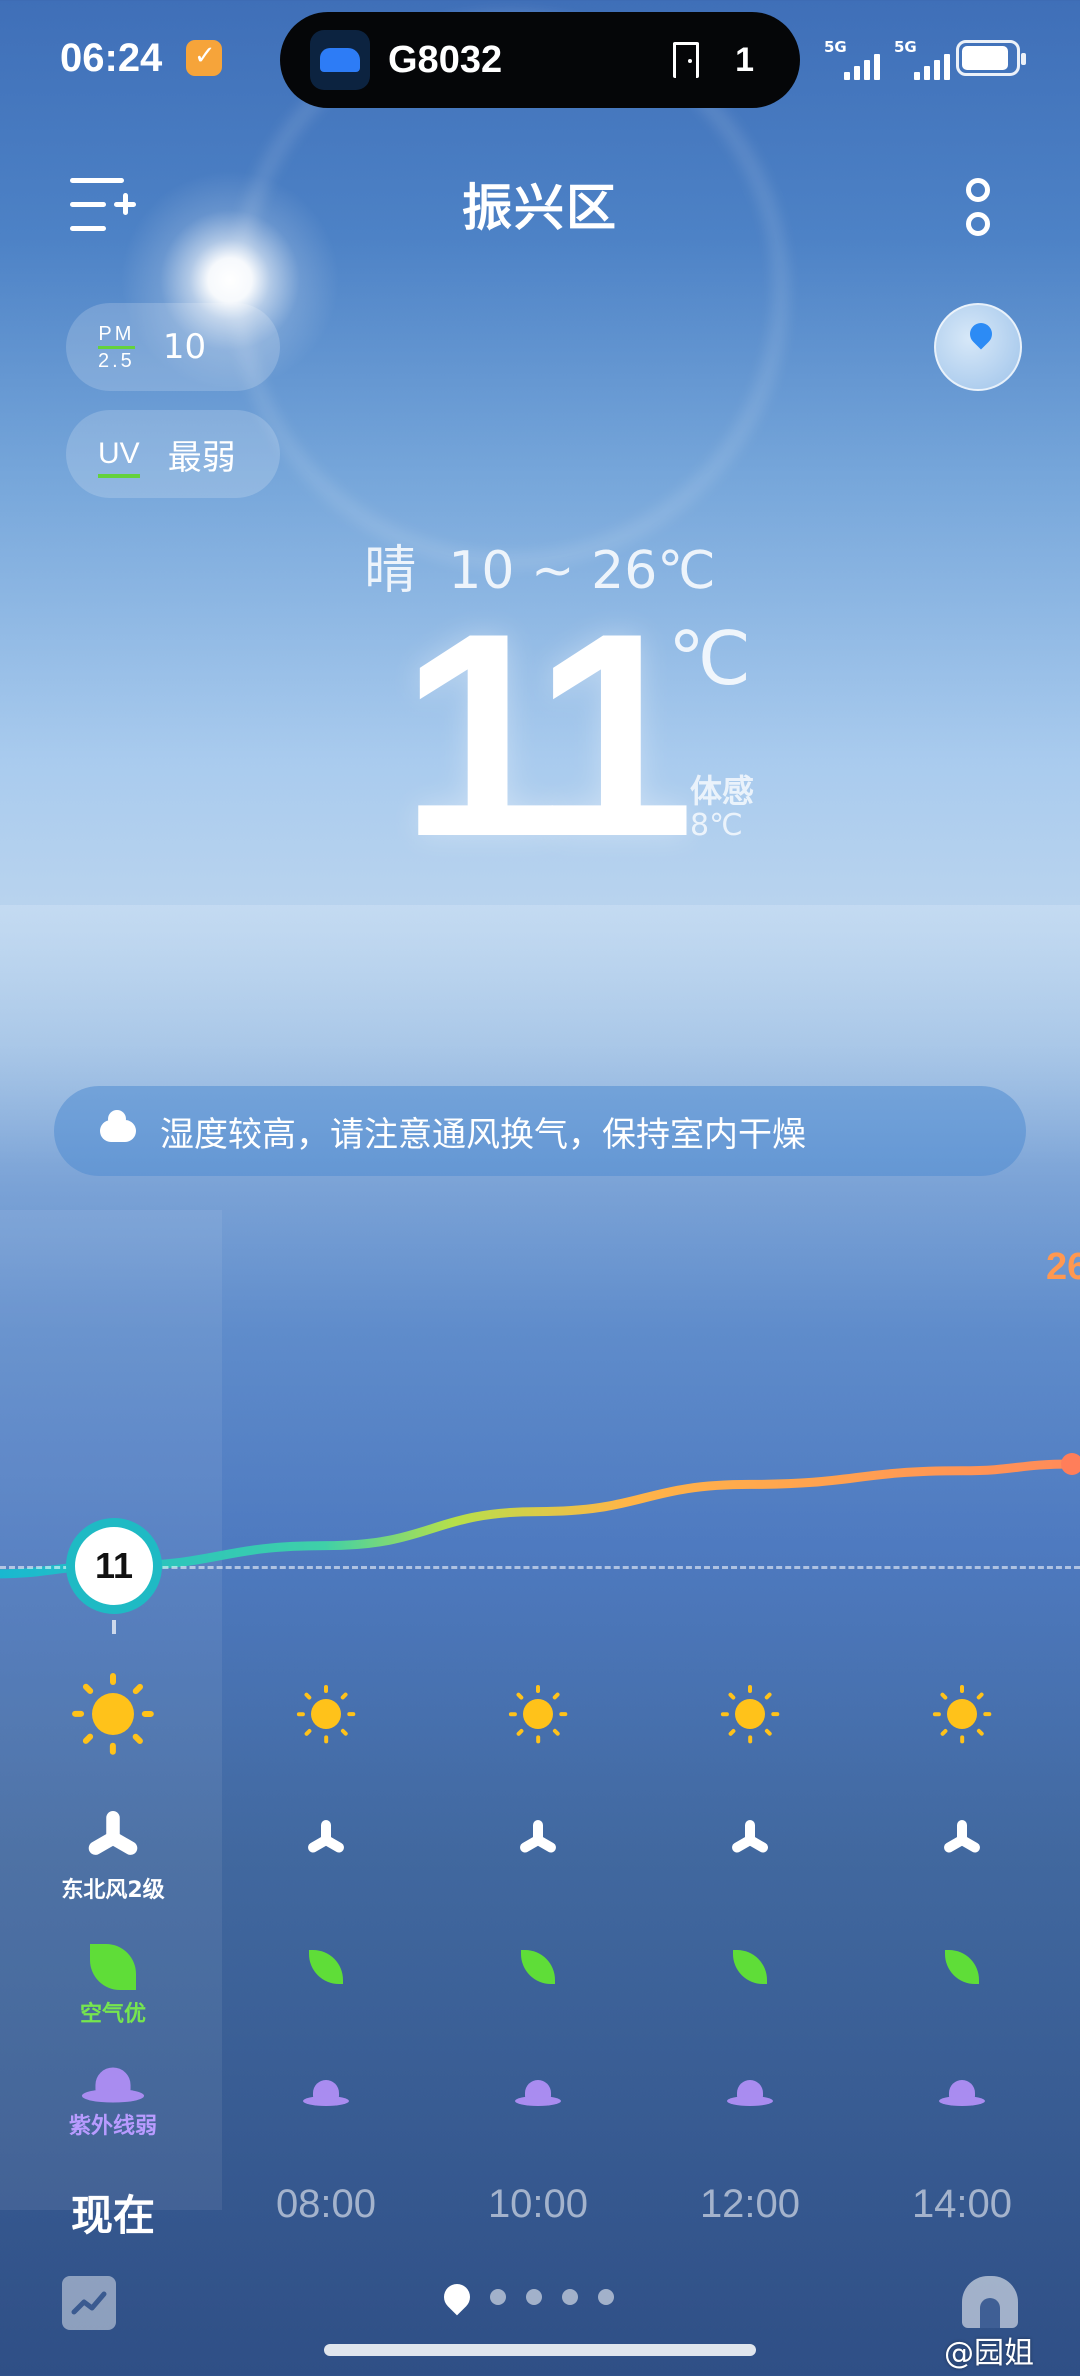  I want to click on uv-cell: 紫外线弱, so click(113, 2103).